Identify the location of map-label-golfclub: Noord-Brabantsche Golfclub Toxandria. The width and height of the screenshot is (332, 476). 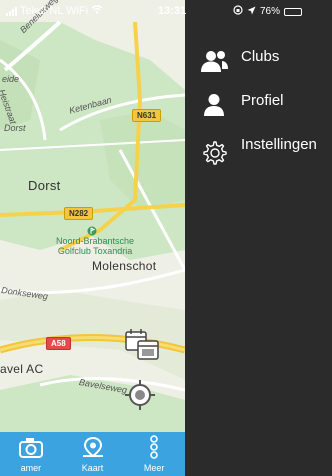
(95, 246).